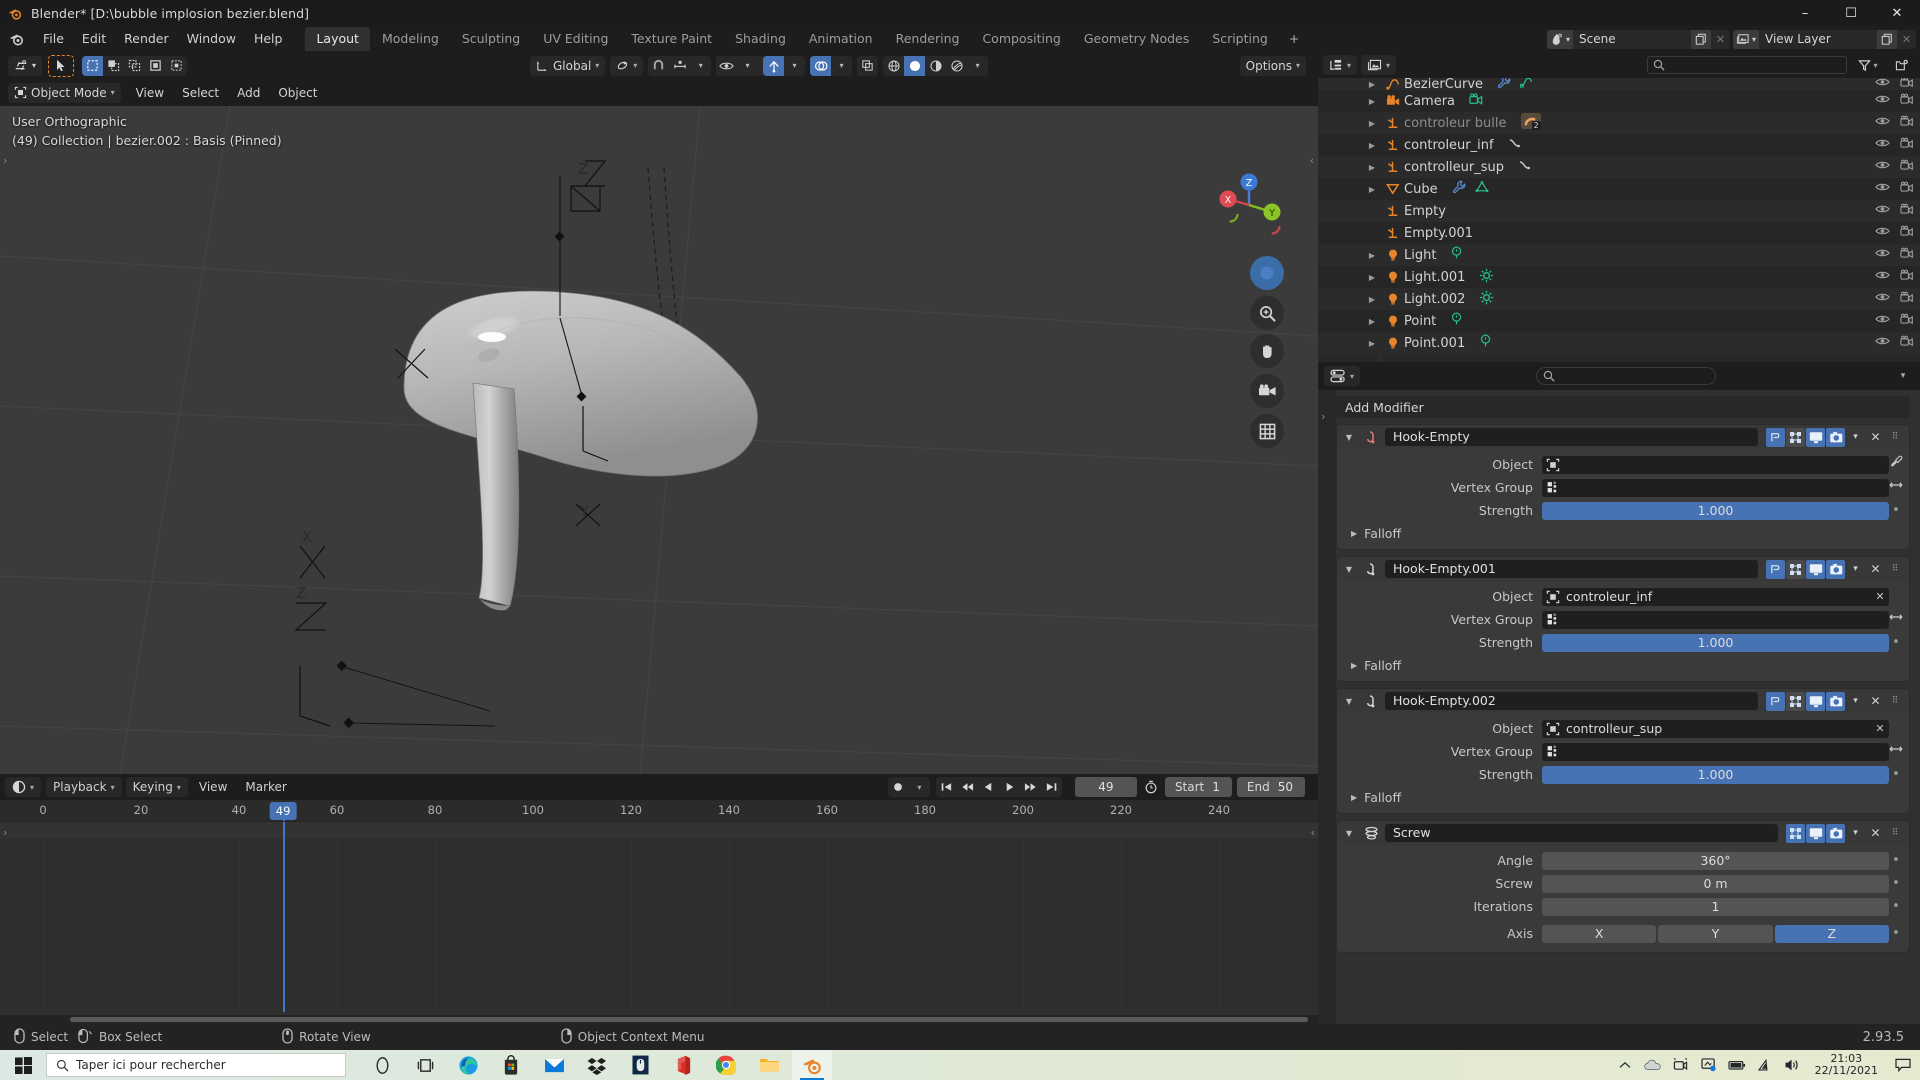 This screenshot has width=1920, height=1080. What do you see at coordinates (658, 66) in the screenshot?
I see `snap-magnet-icon` at bounding box center [658, 66].